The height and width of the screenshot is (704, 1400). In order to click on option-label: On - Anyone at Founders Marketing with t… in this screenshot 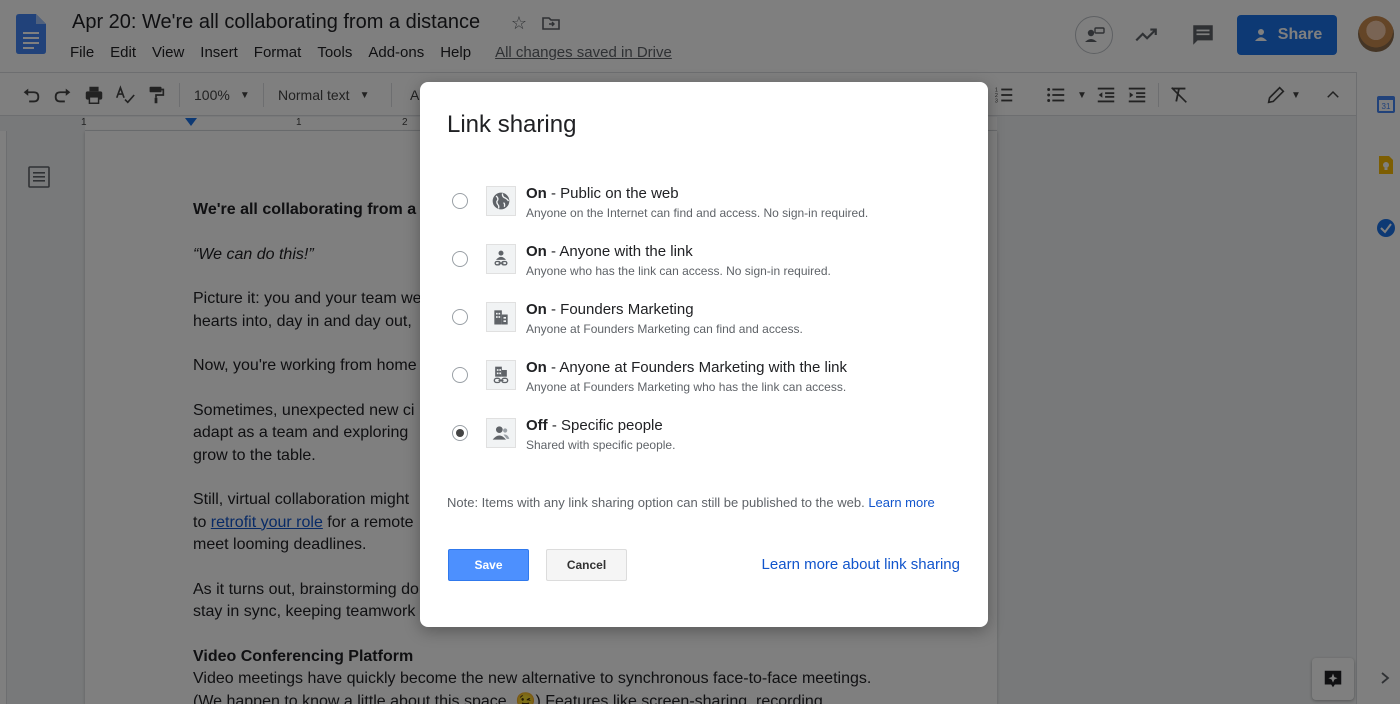, I will do `click(686, 367)`.